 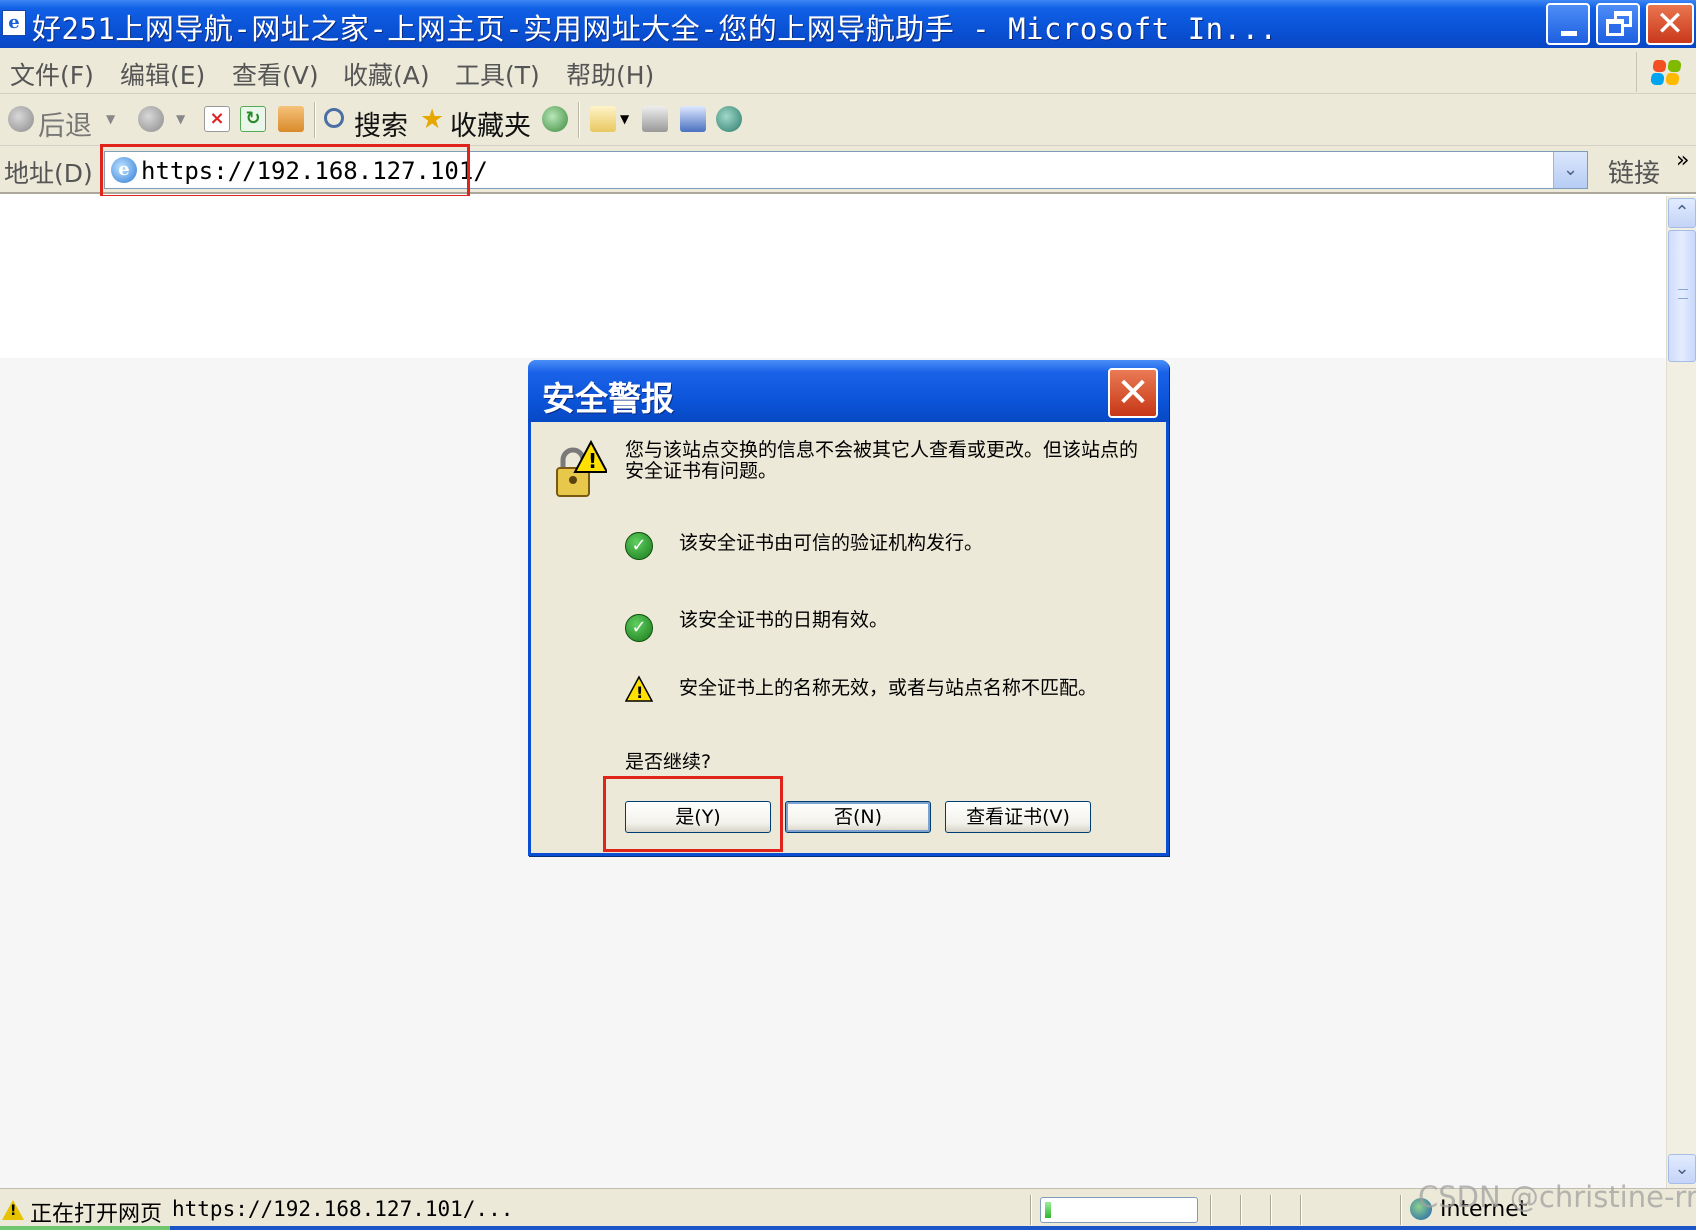 I want to click on forward-dropdown-icon: ▼, so click(x=180, y=119).